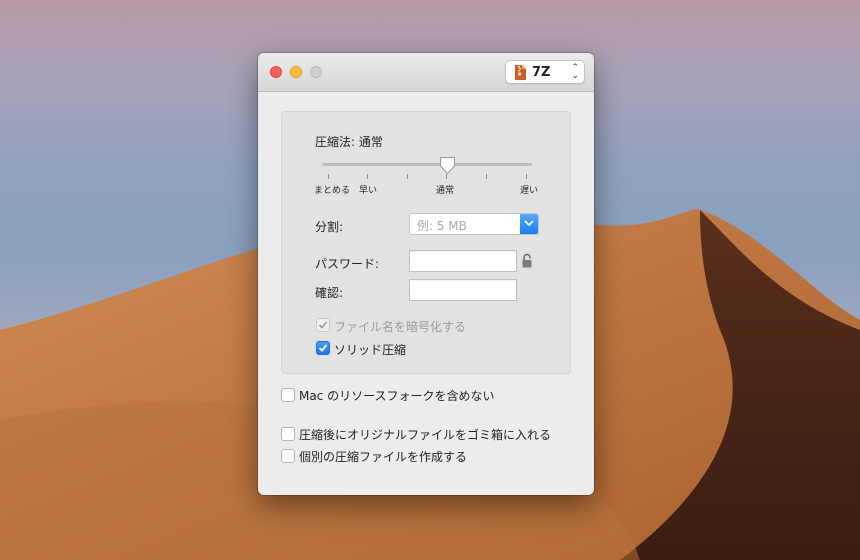 The image size is (860, 560). Describe the element at coordinates (400, 327) in the screenshot. I see `encrypt-filenames-label: ファイル名を暗号化する` at that location.